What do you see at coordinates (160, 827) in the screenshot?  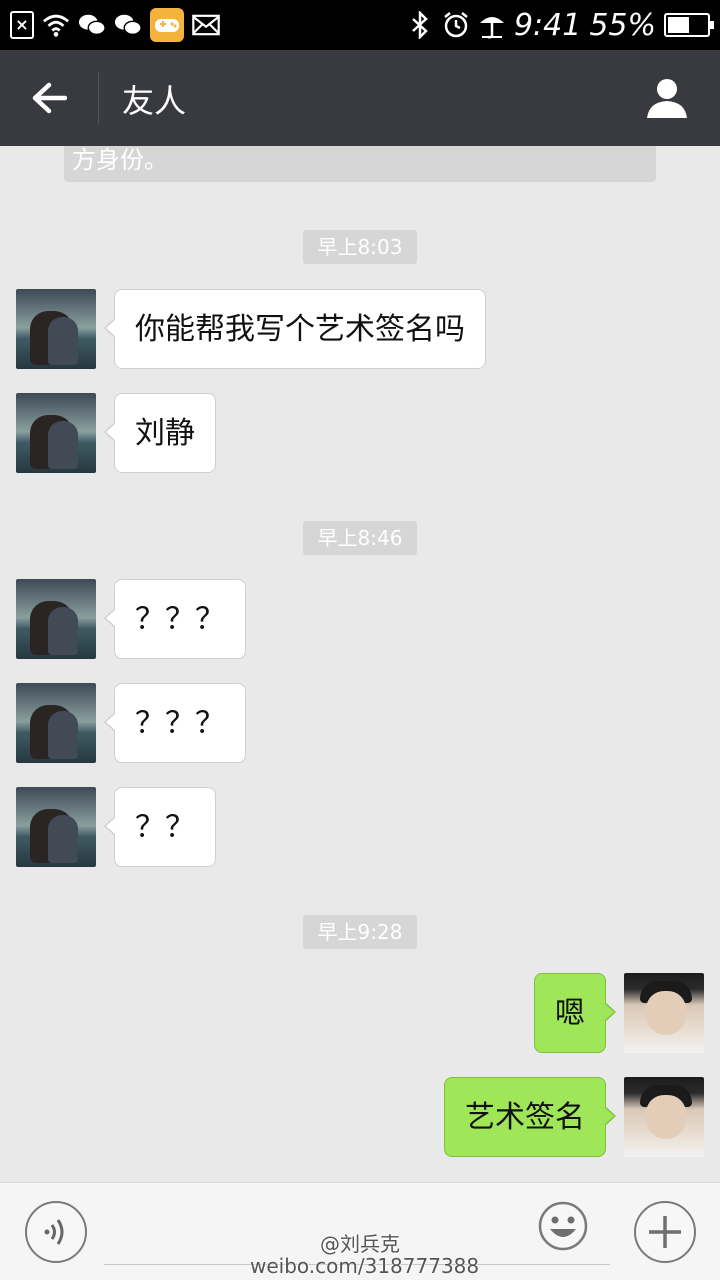 I see `incoming-message: ？？` at bounding box center [160, 827].